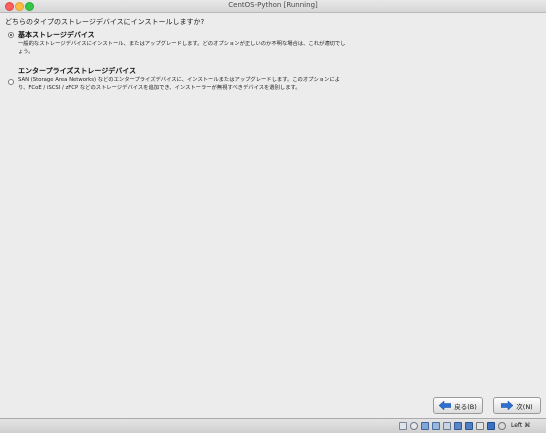  Describe the element at coordinates (491, 426) in the screenshot. I see `cpu-icon` at that location.